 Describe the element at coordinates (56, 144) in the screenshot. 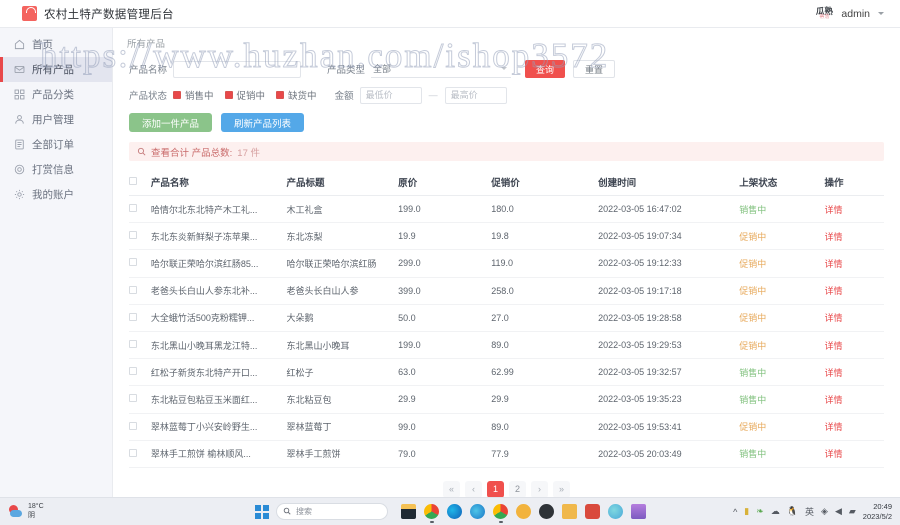

I see `sidebar-item-all-orders: 全部订单` at that location.